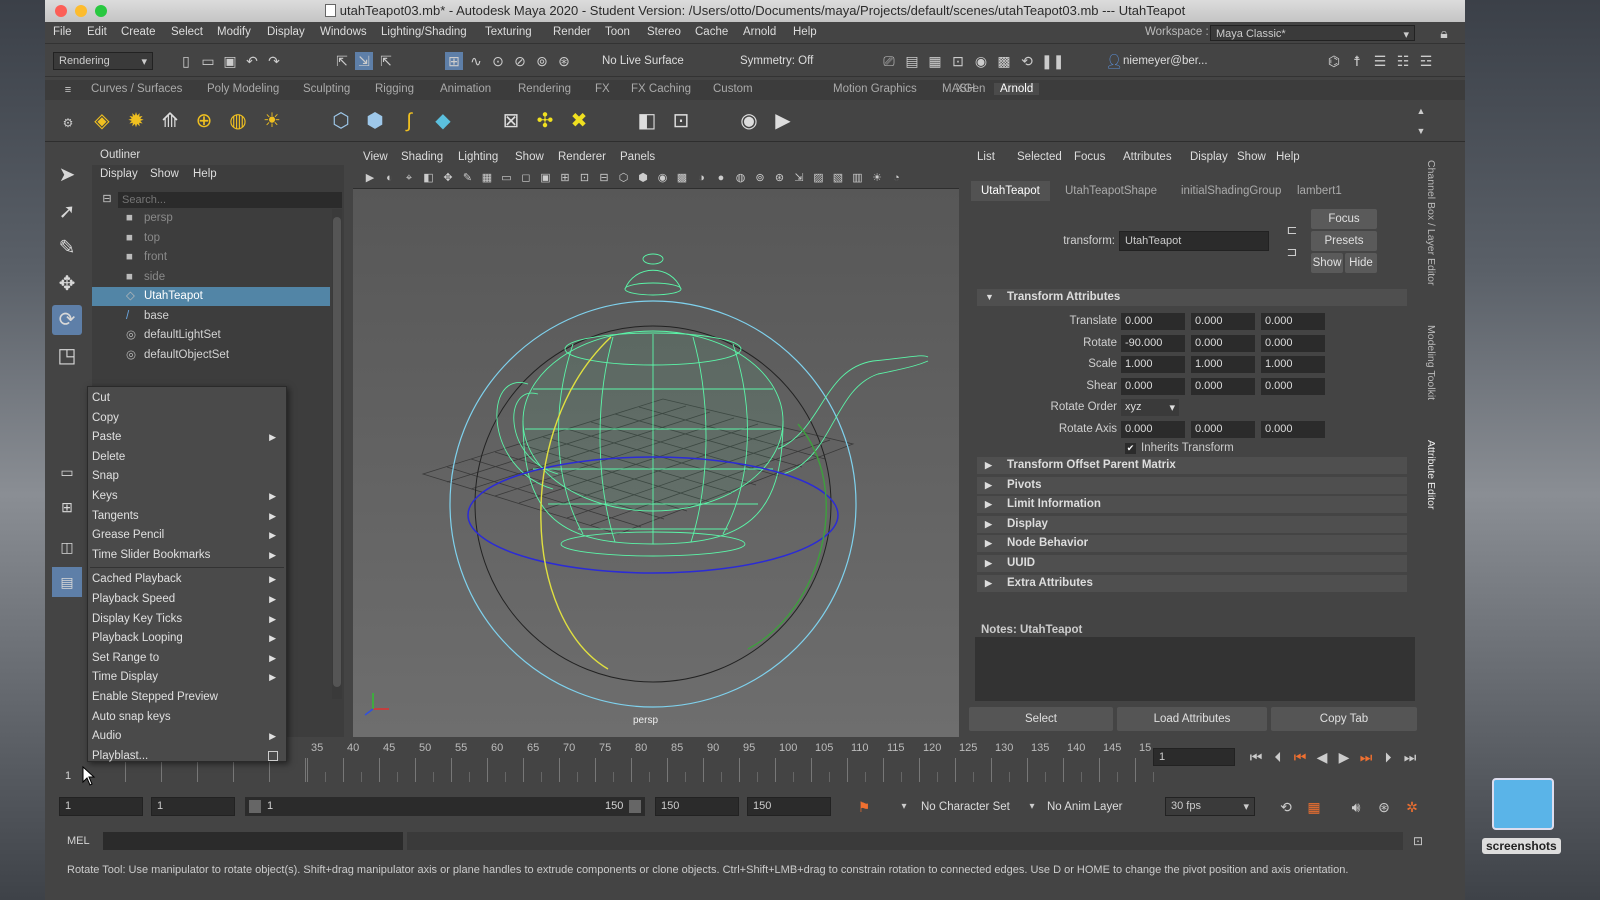 The width and height of the screenshot is (1600, 900). I want to click on rotate-tool-icon: ⟳, so click(67, 320).